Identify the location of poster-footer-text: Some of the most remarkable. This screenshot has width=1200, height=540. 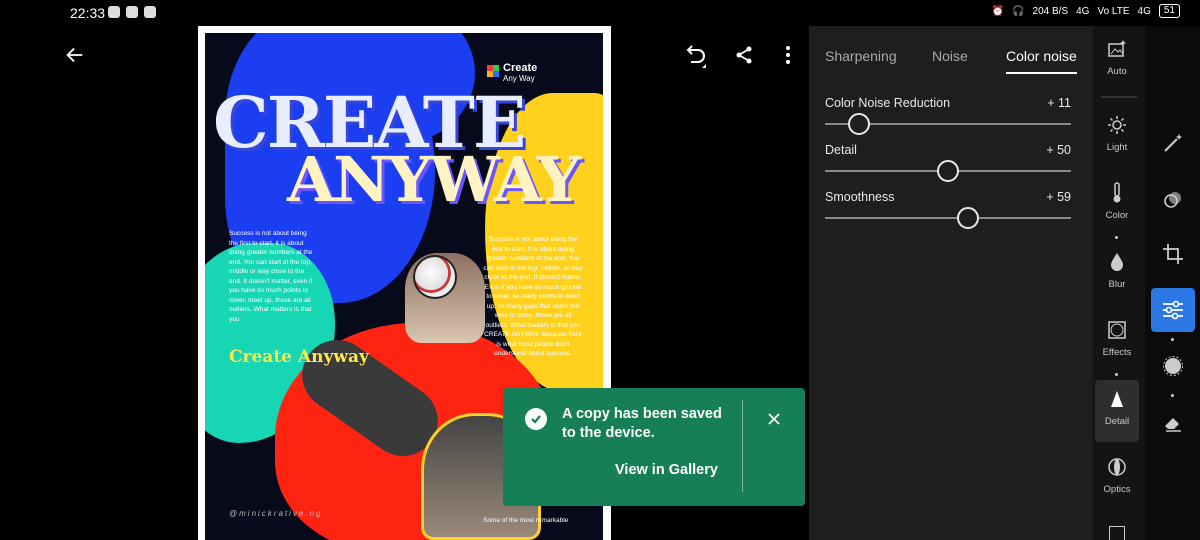
(526, 520).